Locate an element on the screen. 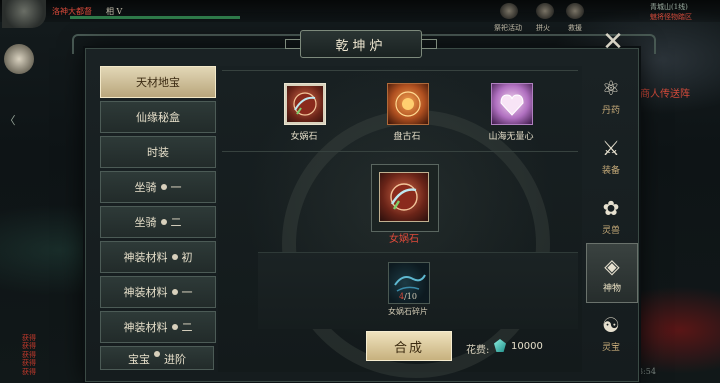 The image size is (720, 383). tab-ling-shou: ✿ 灵兽 is located at coordinates (611, 215).